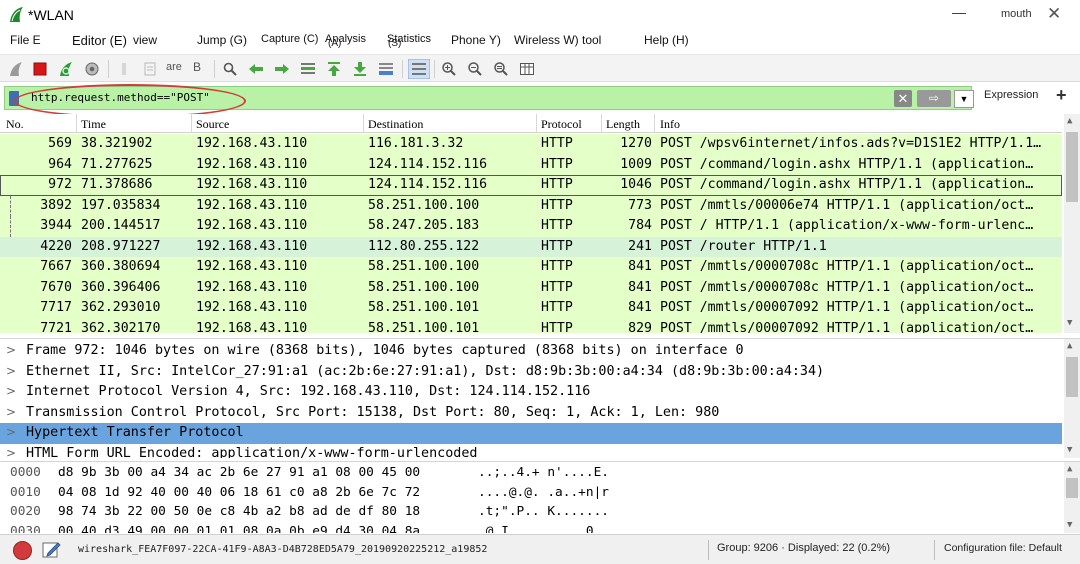  What do you see at coordinates (475, 69) in the screenshot?
I see `zoom-out-icon` at bounding box center [475, 69].